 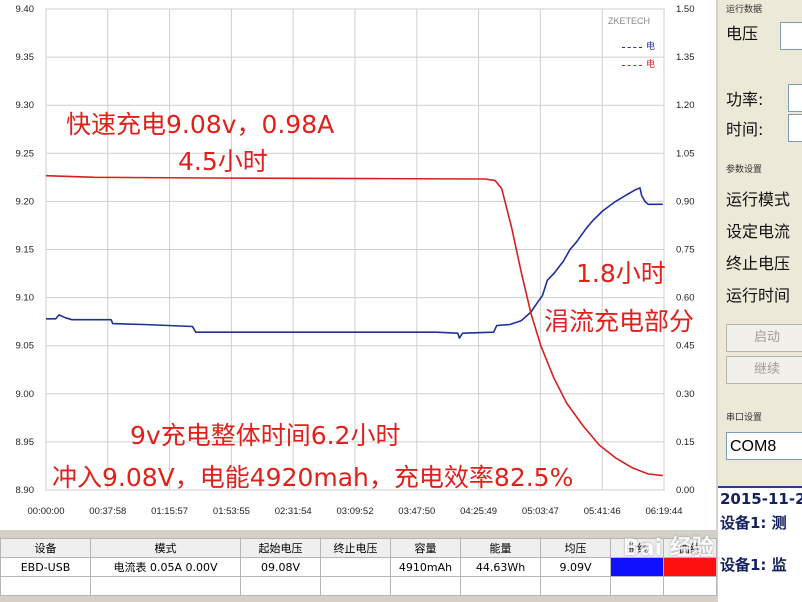 I want to click on legend-item-voltage: 电, so click(x=638, y=47).